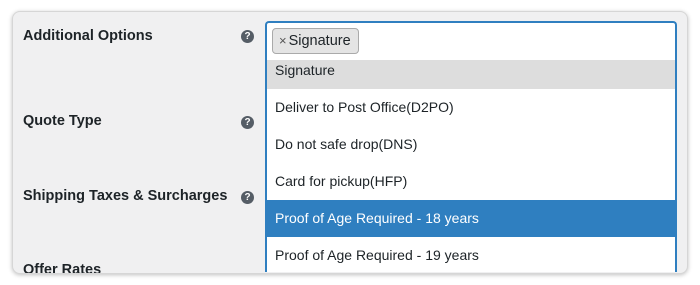 Image resolution: width=700 pixels, height=285 pixels. Describe the element at coordinates (88, 36) in the screenshot. I see `additional-options-label: Additional Options` at that location.